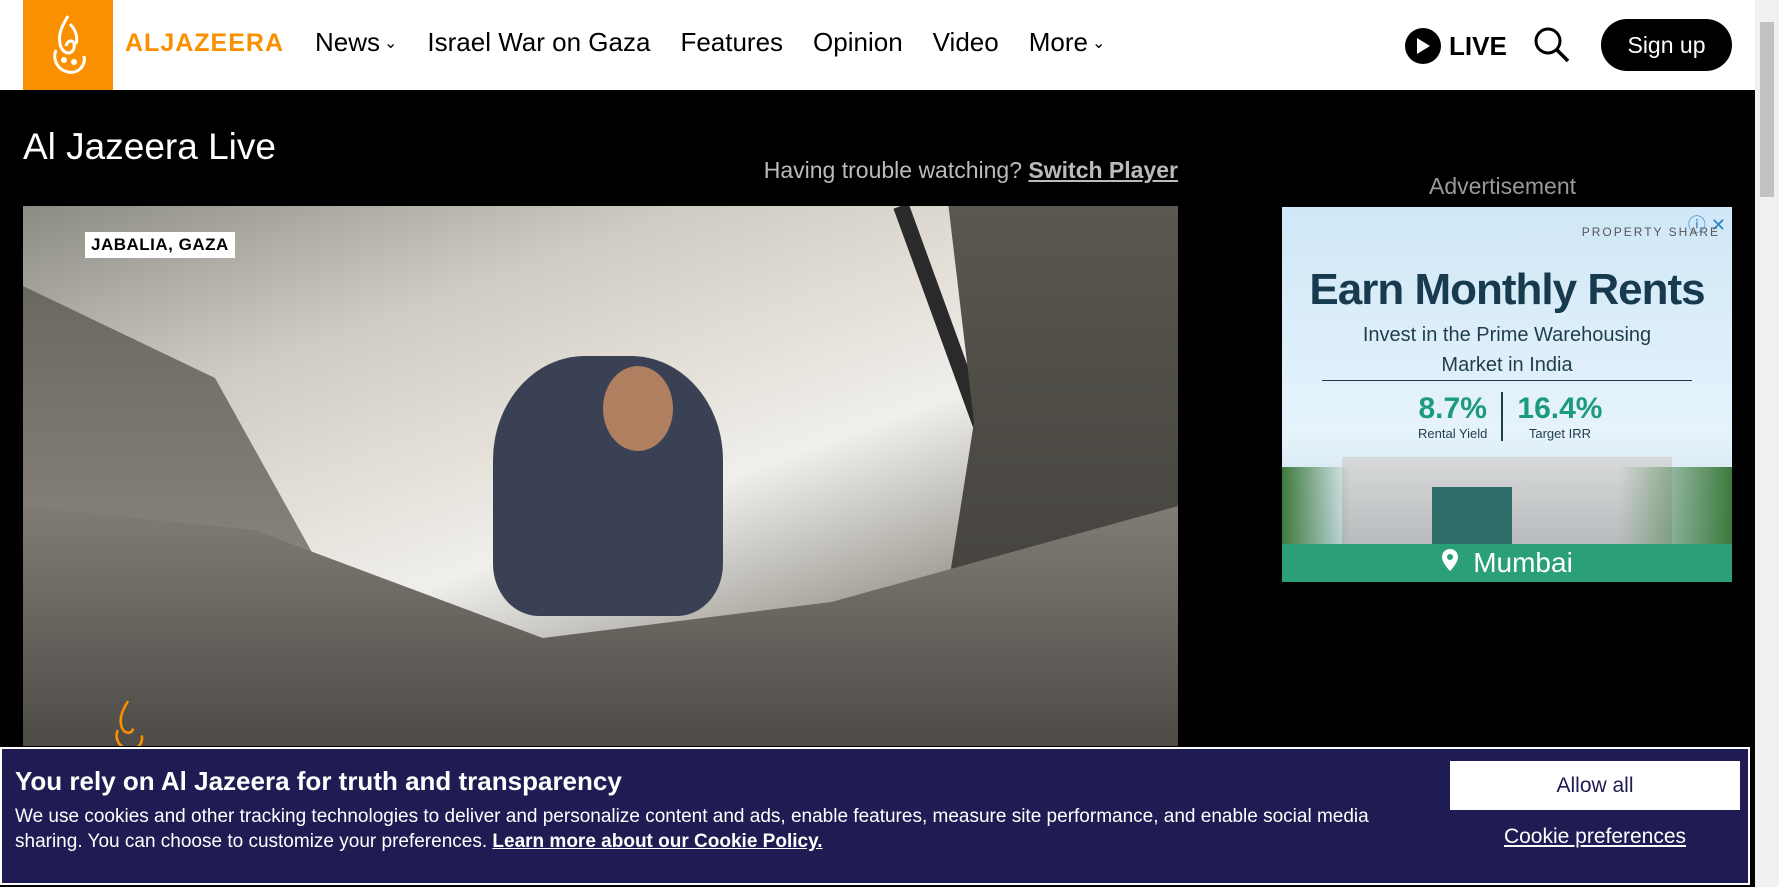 This screenshot has height=887, width=1779. Describe the element at coordinates (1423, 46) in the screenshot. I see `play-icon` at that location.